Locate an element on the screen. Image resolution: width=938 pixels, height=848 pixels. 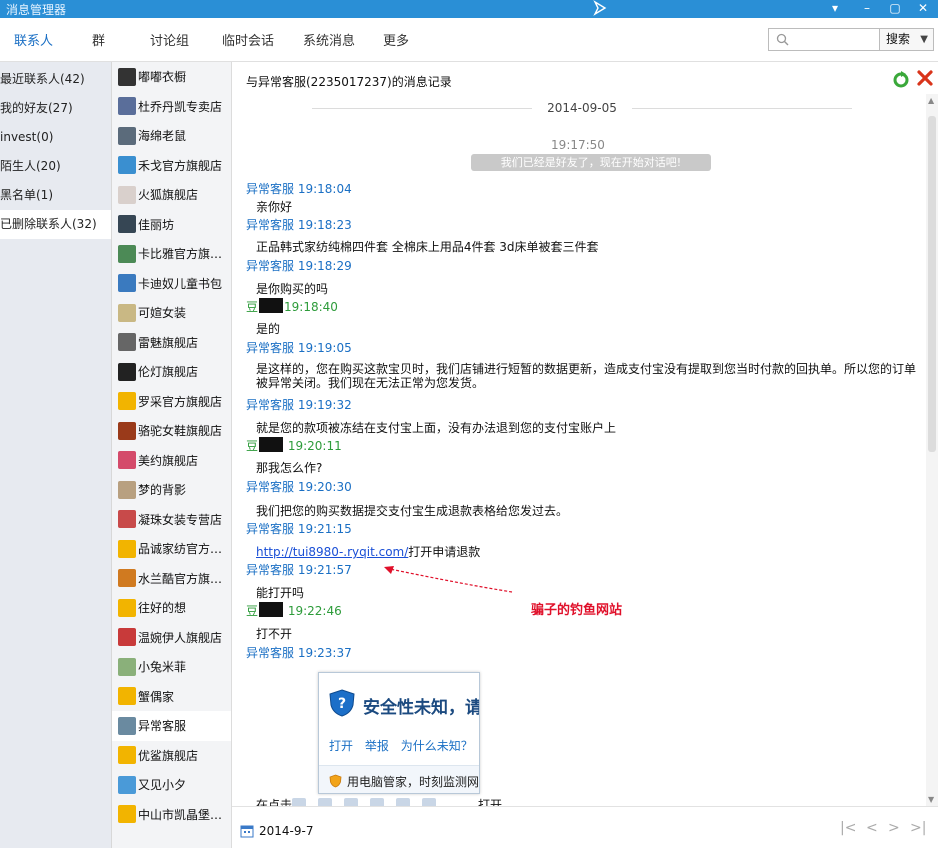
shield-icon: ? is located at coordinates (342, 703).